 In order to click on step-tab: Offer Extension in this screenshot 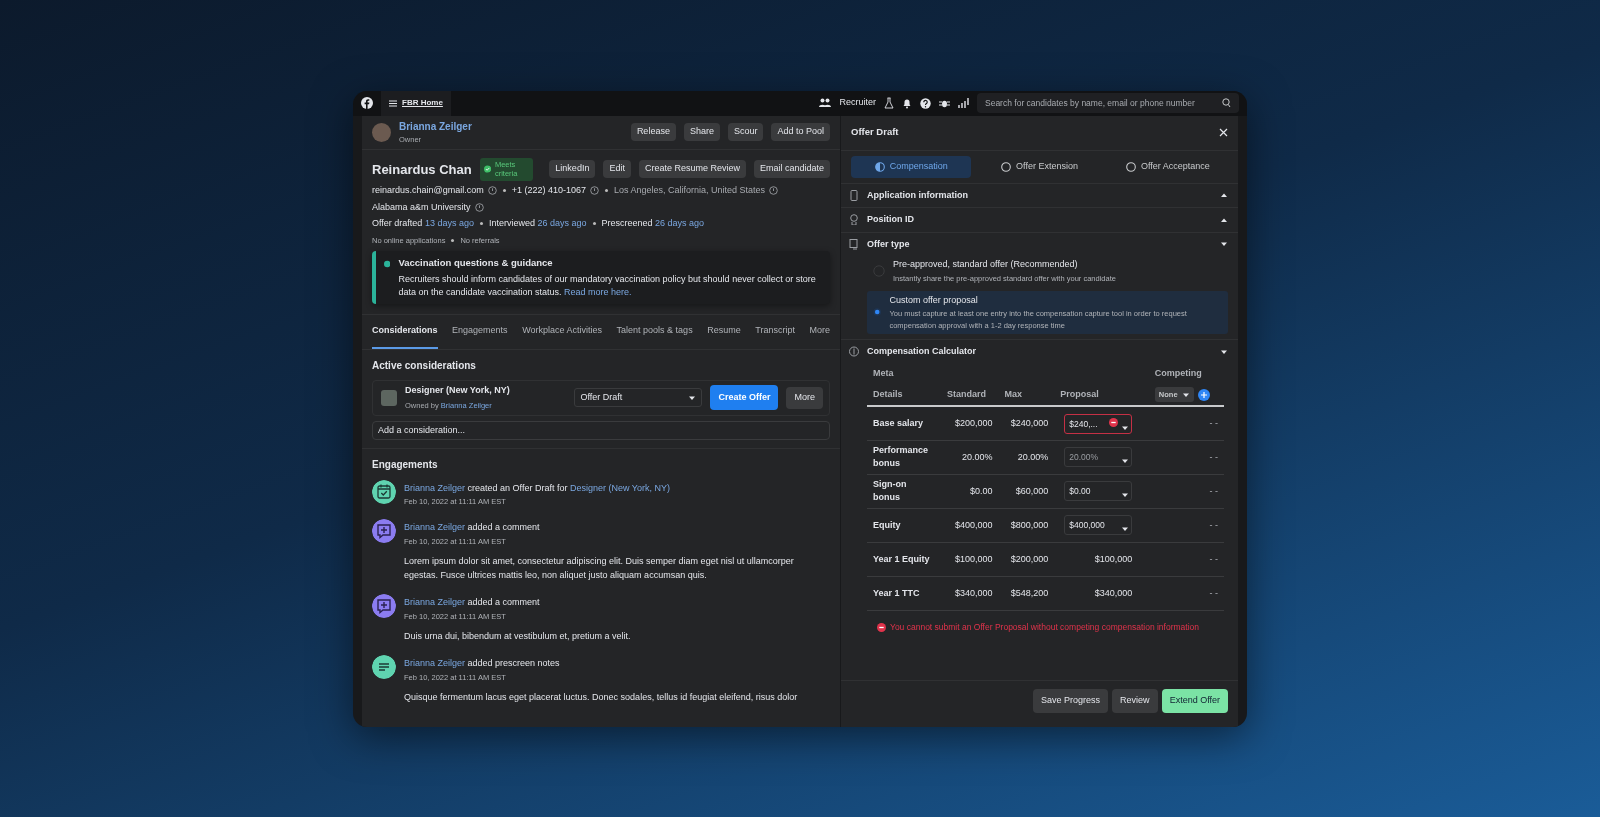, I will do `click(1039, 166)`.